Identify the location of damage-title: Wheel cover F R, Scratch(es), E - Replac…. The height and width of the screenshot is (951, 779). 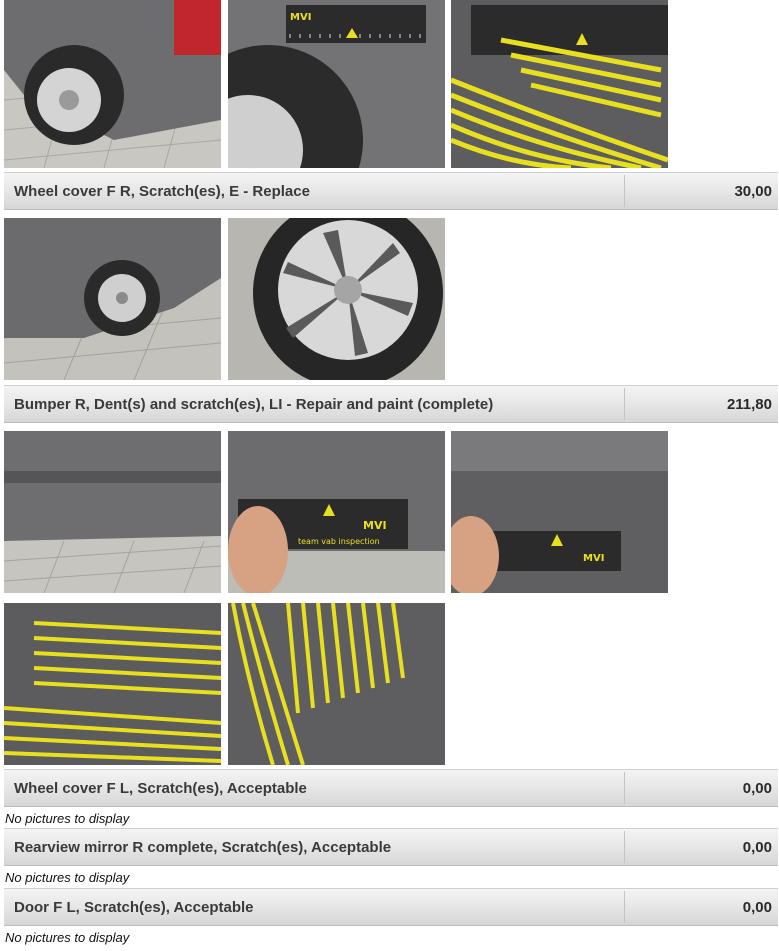
(162, 191).